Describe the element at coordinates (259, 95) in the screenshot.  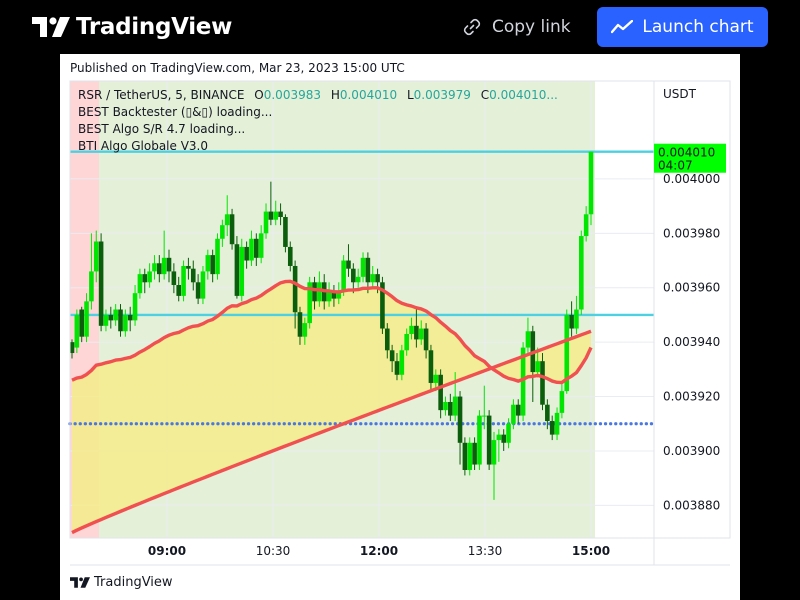
I see `open-key: O` at that location.